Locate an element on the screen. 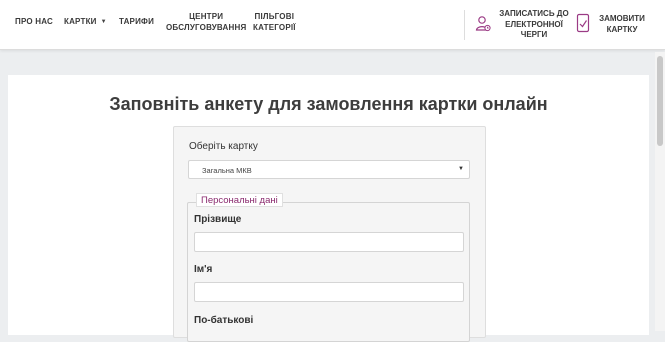 This screenshot has height=342, width=665. order-card-line1: ЗАМОВИТИ is located at coordinates (622, 18).